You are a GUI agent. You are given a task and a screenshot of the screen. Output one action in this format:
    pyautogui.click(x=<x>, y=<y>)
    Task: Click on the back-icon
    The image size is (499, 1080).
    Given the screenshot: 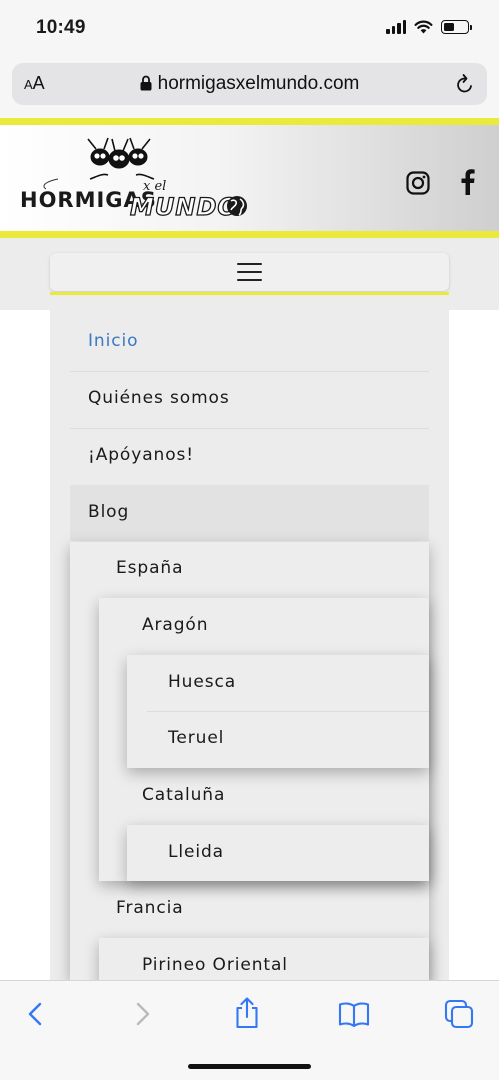 What is the action you would take?
    pyautogui.click(x=35, y=1014)
    